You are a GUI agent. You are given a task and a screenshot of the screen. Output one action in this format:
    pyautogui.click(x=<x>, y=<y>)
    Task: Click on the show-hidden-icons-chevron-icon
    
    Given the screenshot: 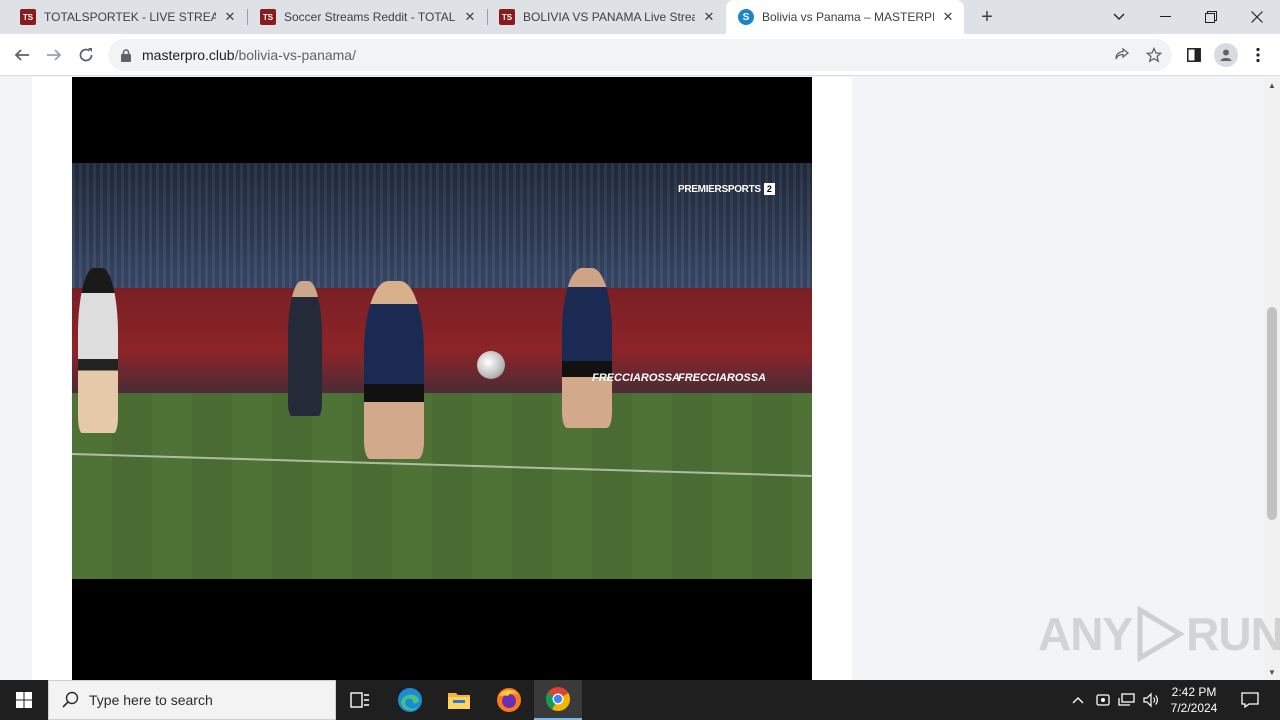 What is the action you would take?
    pyautogui.click(x=1078, y=700)
    